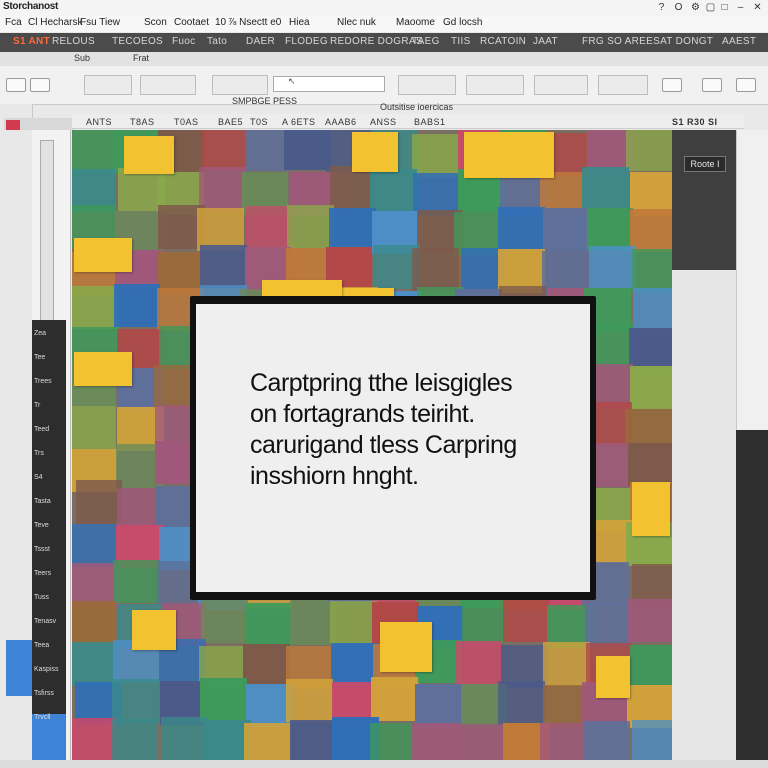  What do you see at coordinates (503, 41) in the screenshot?
I see `ribbon-tab: RCATOIN` at bounding box center [503, 41].